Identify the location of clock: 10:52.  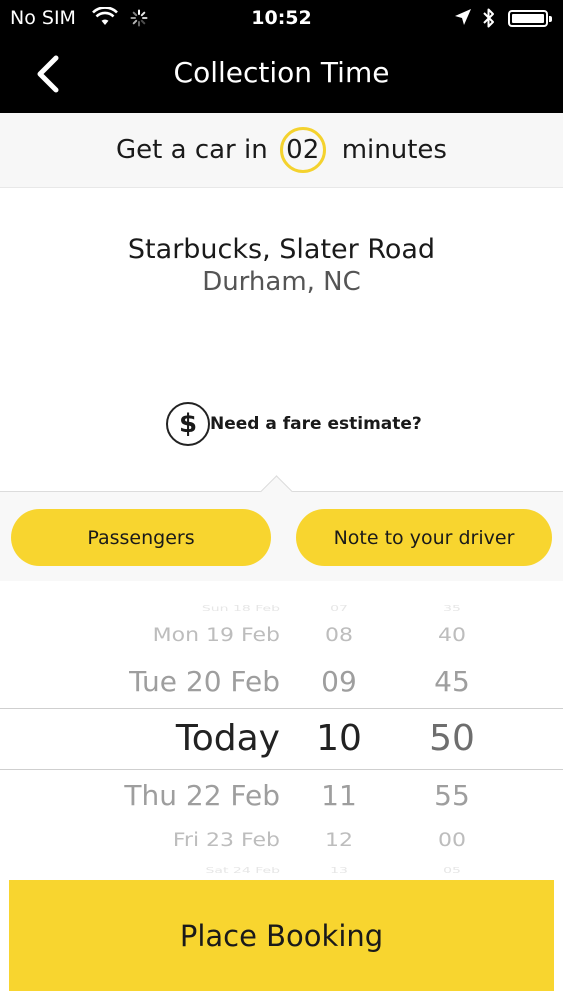
(281, 18).